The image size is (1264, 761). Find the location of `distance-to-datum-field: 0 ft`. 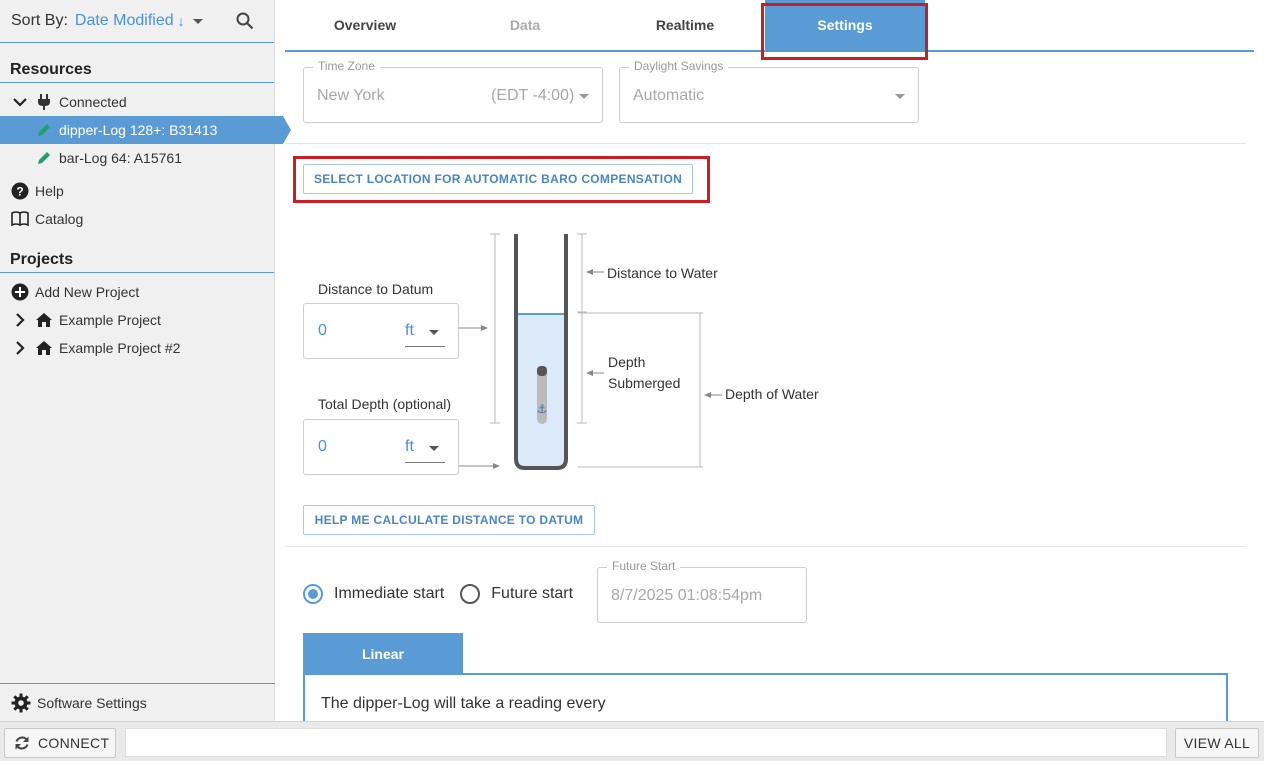

distance-to-datum-field: 0 ft is located at coordinates (381, 331).